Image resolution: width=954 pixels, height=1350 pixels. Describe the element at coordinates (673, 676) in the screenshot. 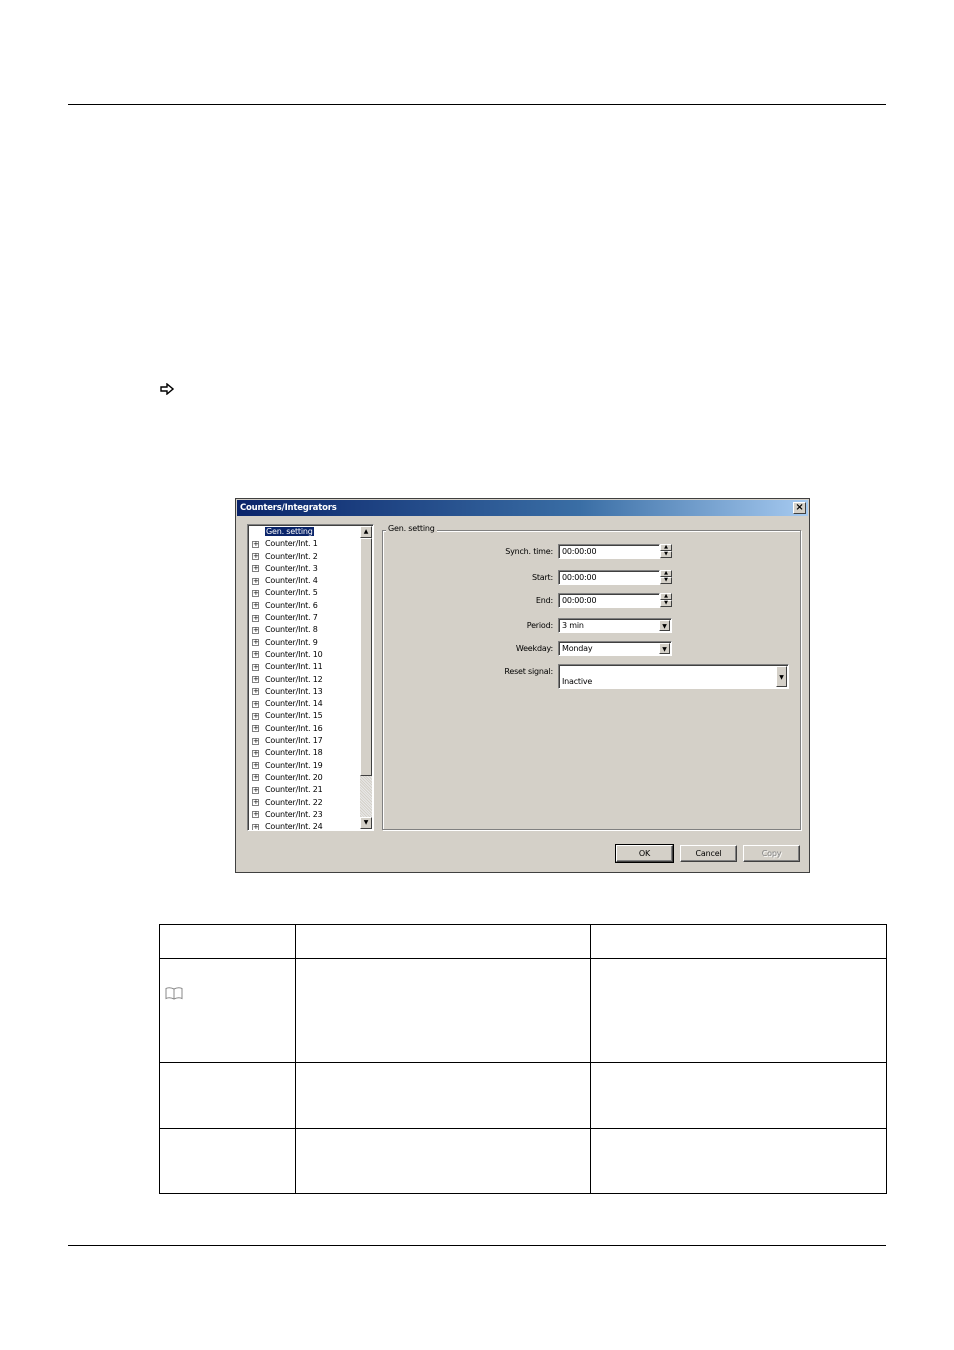

I see `reset-signal-select: Inactive ▼` at that location.